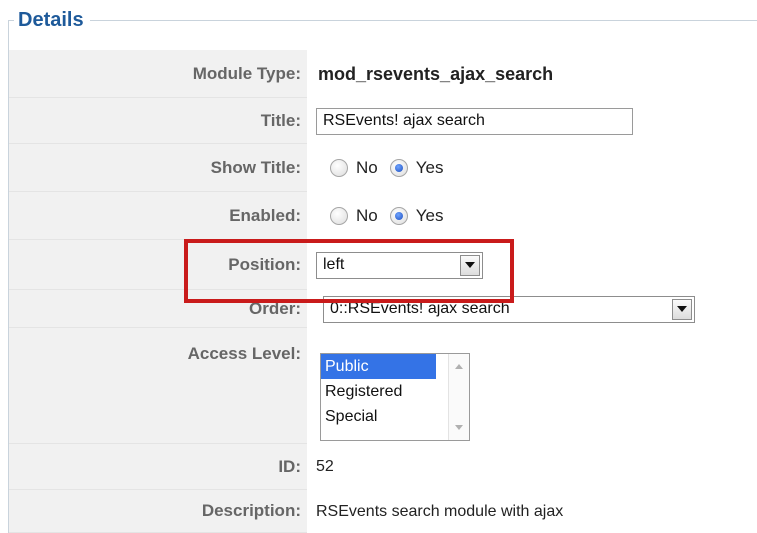 The image size is (757, 533). Describe the element at coordinates (378, 416) in the screenshot. I see `access-level-option-special: Special` at that location.